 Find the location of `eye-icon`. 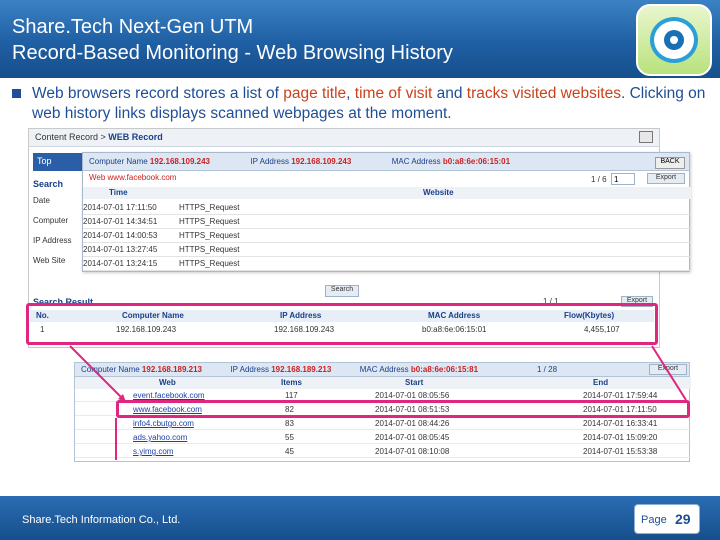

eye-icon is located at coordinates (674, 40).